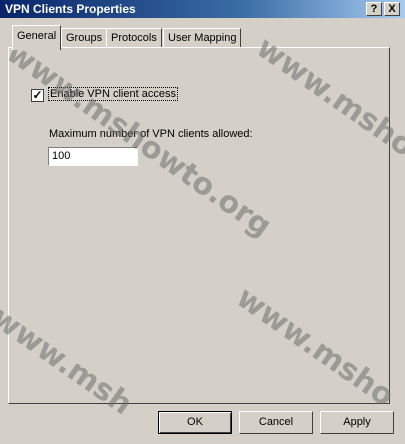  I want to click on title-bar: VPN Clients Properties ? X, so click(202, 9).